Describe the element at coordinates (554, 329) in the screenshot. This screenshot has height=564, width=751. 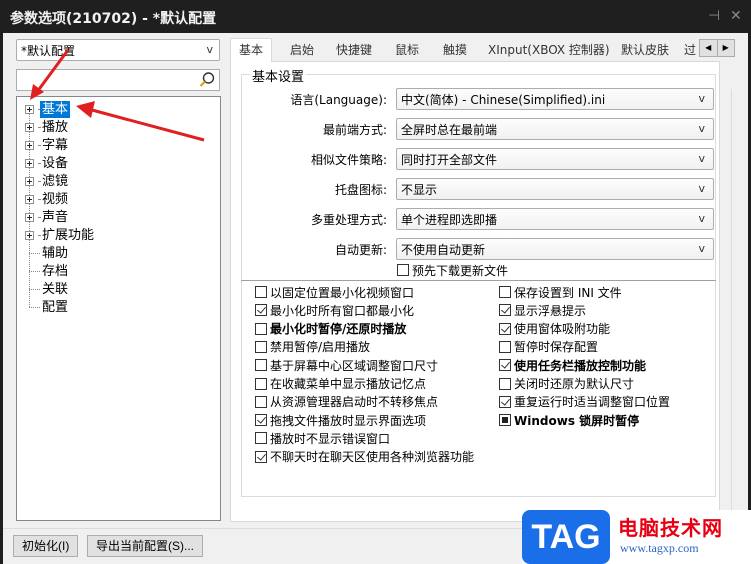
I see `option-checkbox: 使用窗体吸附功能` at that location.